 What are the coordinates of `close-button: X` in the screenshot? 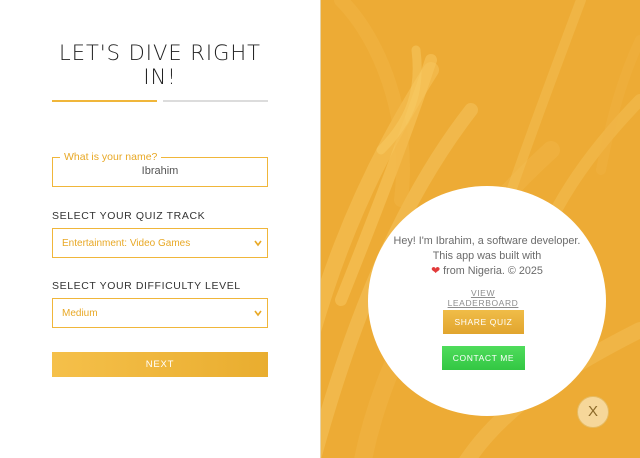 It's located at (593, 412).